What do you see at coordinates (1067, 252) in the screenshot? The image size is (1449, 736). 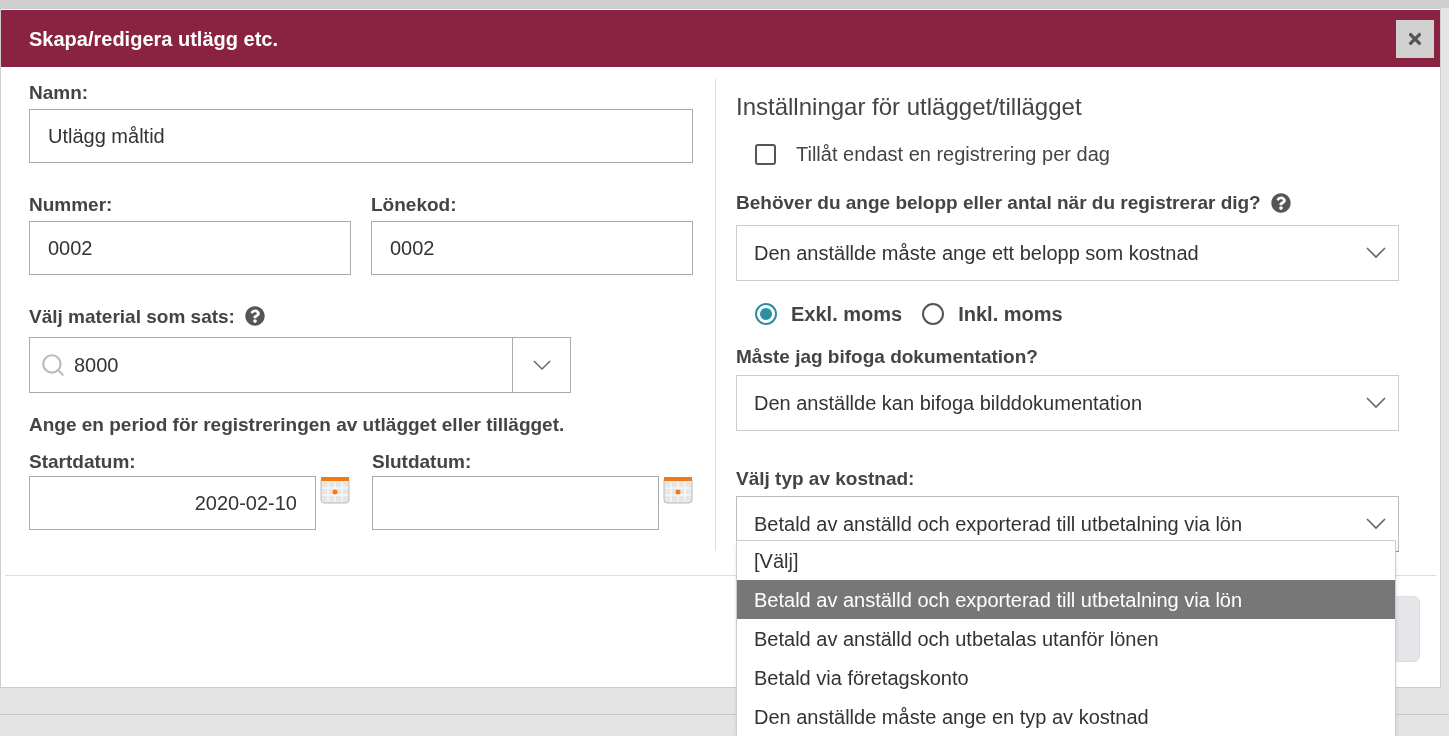 I see `select-dropdown: Den anställde måste ange ett belopp som kostnad` at bounding box center [1067, 252].